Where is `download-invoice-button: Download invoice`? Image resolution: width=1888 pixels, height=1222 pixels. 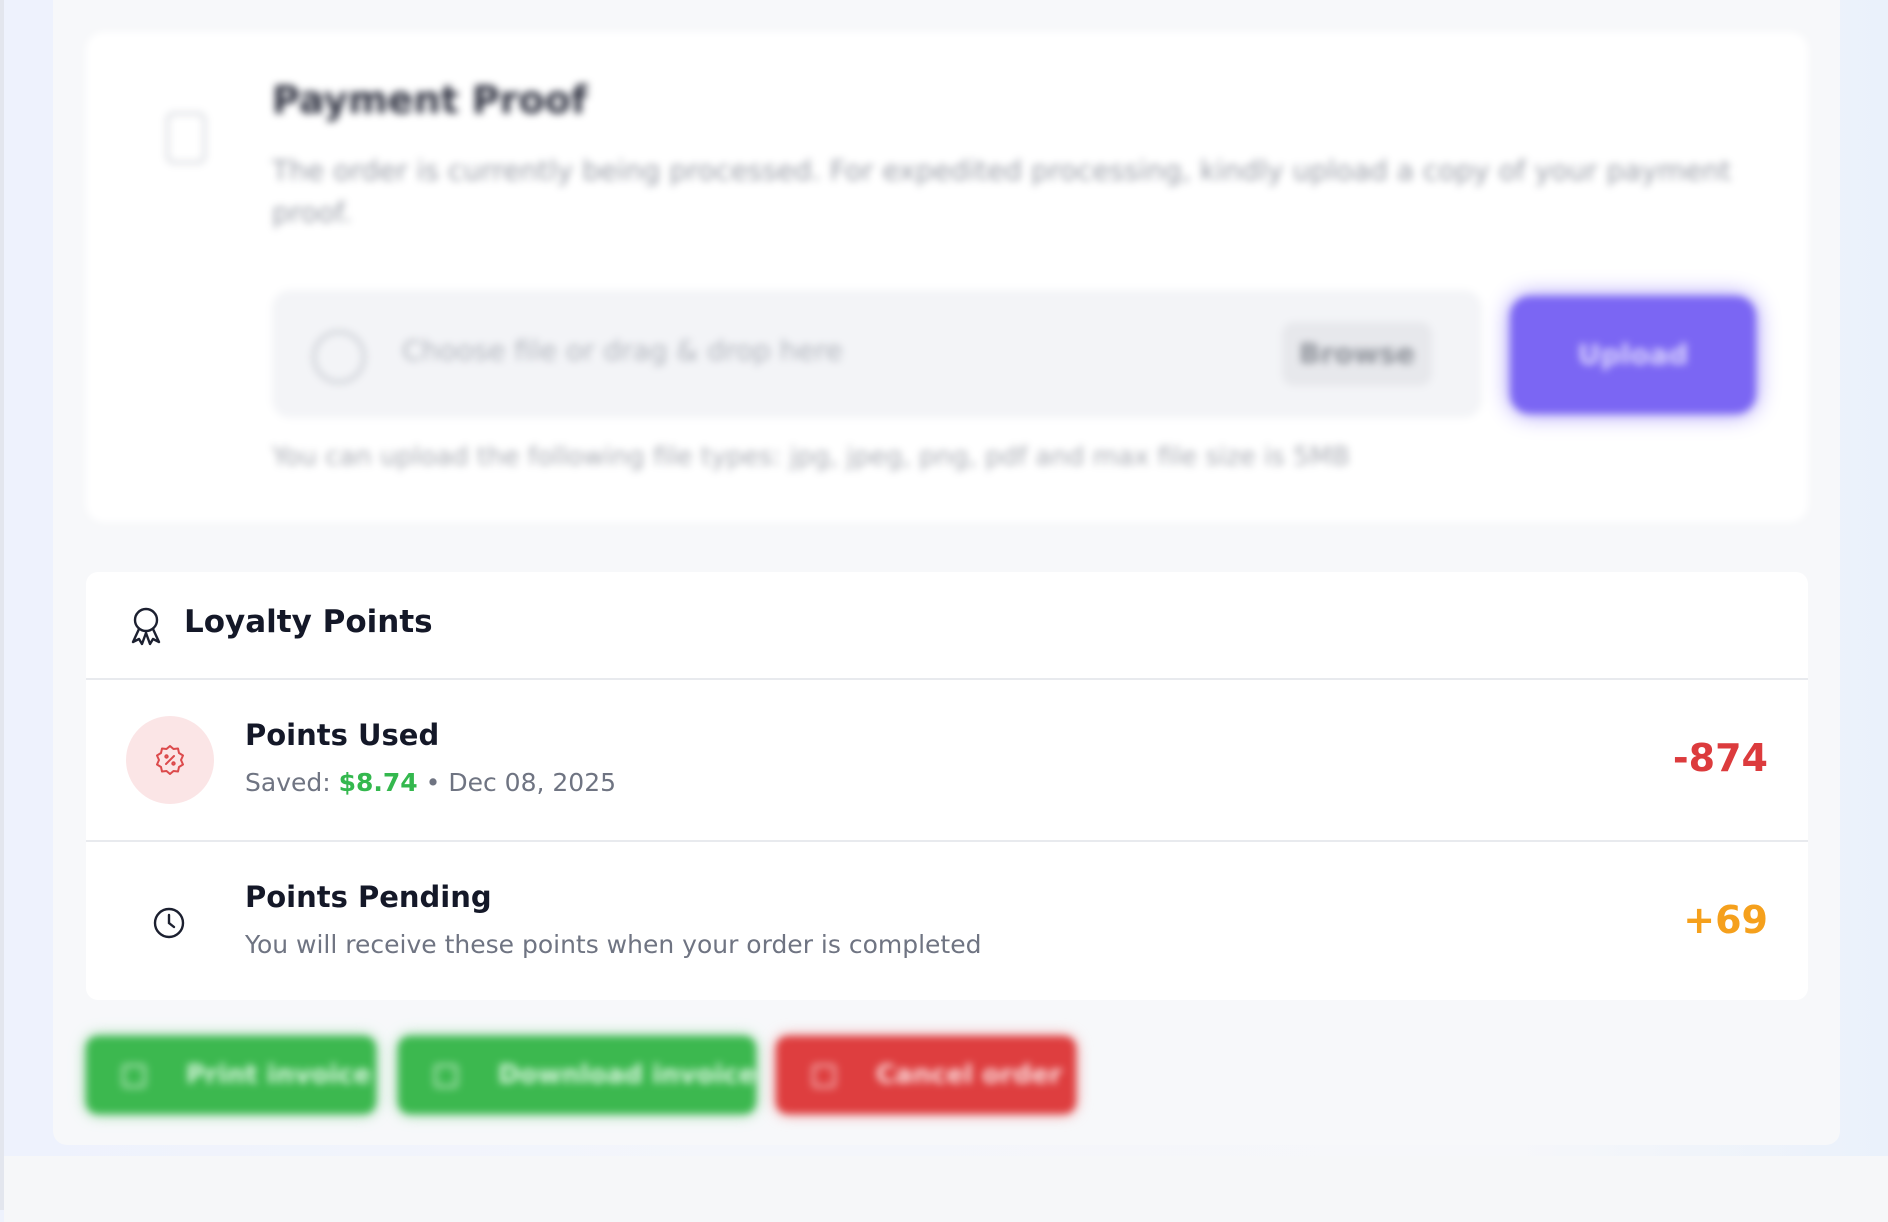 download-invoice-button: Download invoice is located at coordinates (577, 1075).